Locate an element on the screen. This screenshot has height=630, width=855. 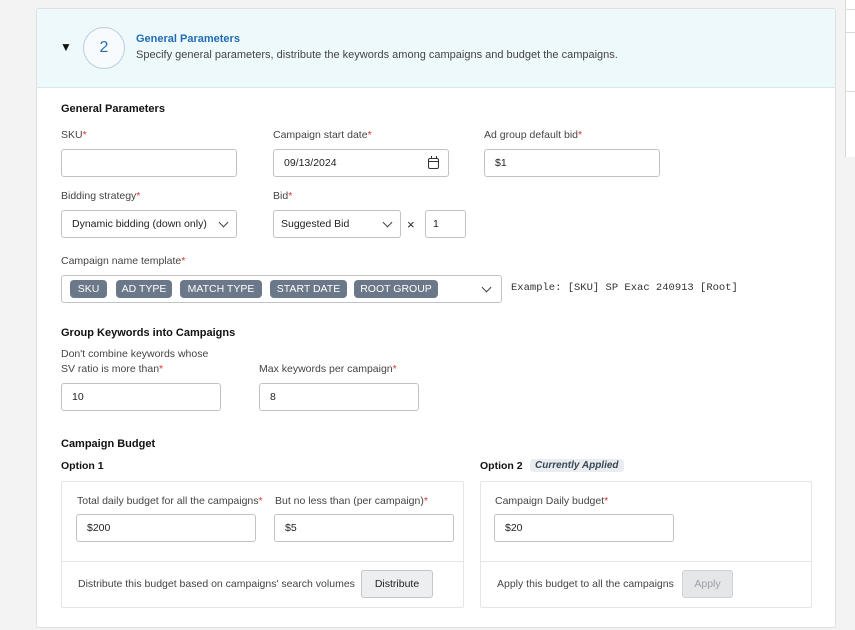
bid-value: Suggested Bid is located at coordinates (315, 224).